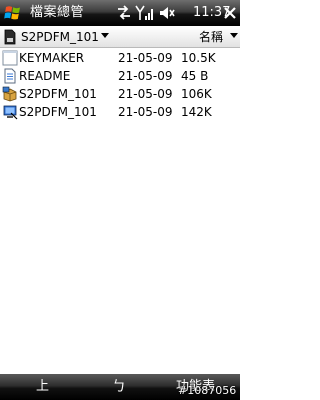 Image resolution: width=320 pixels, height=400 pixels. I want to click on softkey-middle: ㄅ, so click(119, 387).